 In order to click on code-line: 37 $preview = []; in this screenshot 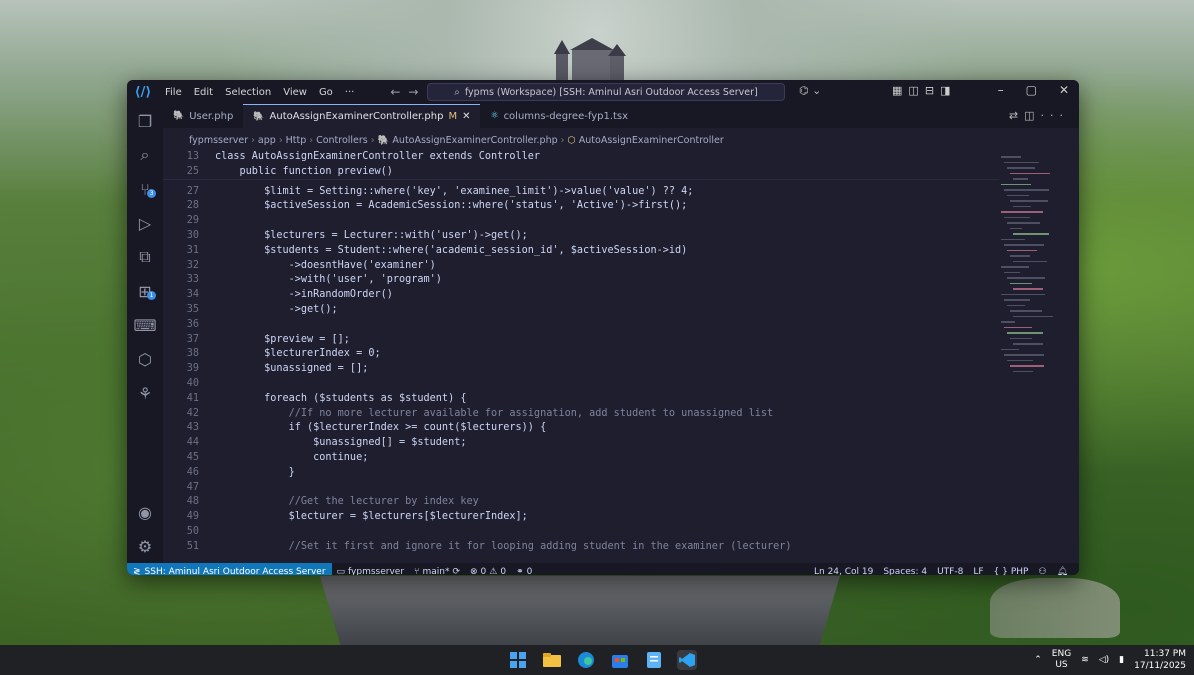, I will do `click(581, 340)`.